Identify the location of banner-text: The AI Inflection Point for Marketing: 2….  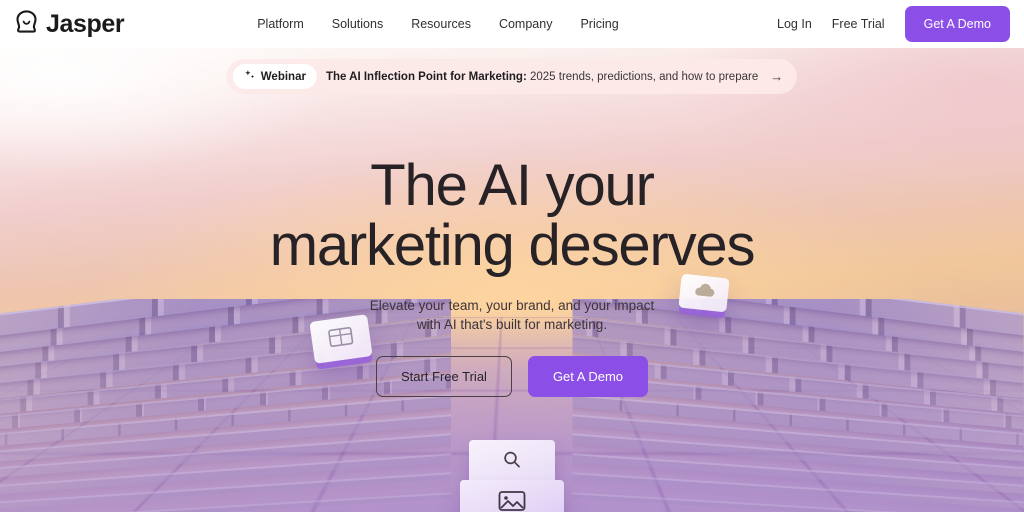
(542, 77).